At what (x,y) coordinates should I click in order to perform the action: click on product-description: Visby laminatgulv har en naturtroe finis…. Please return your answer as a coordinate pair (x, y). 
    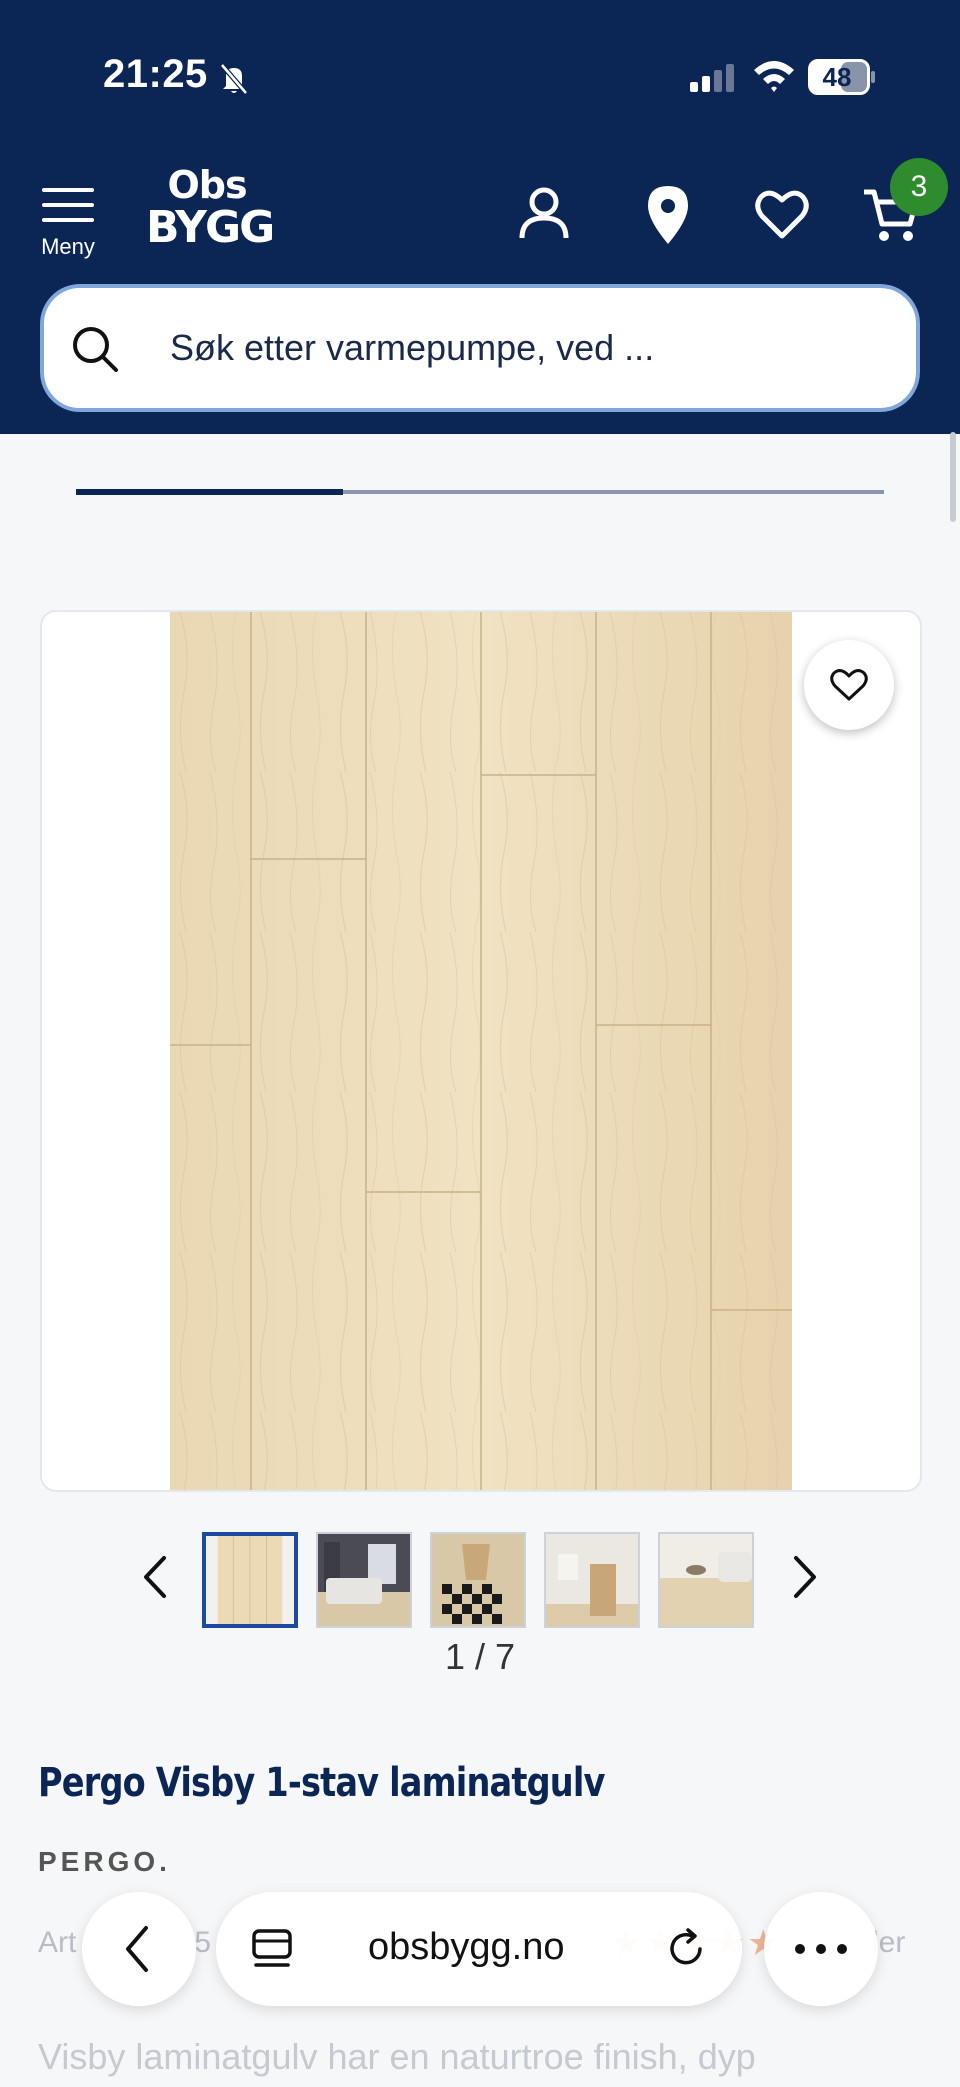
    Looking at the image, I should click on (397, 2056).